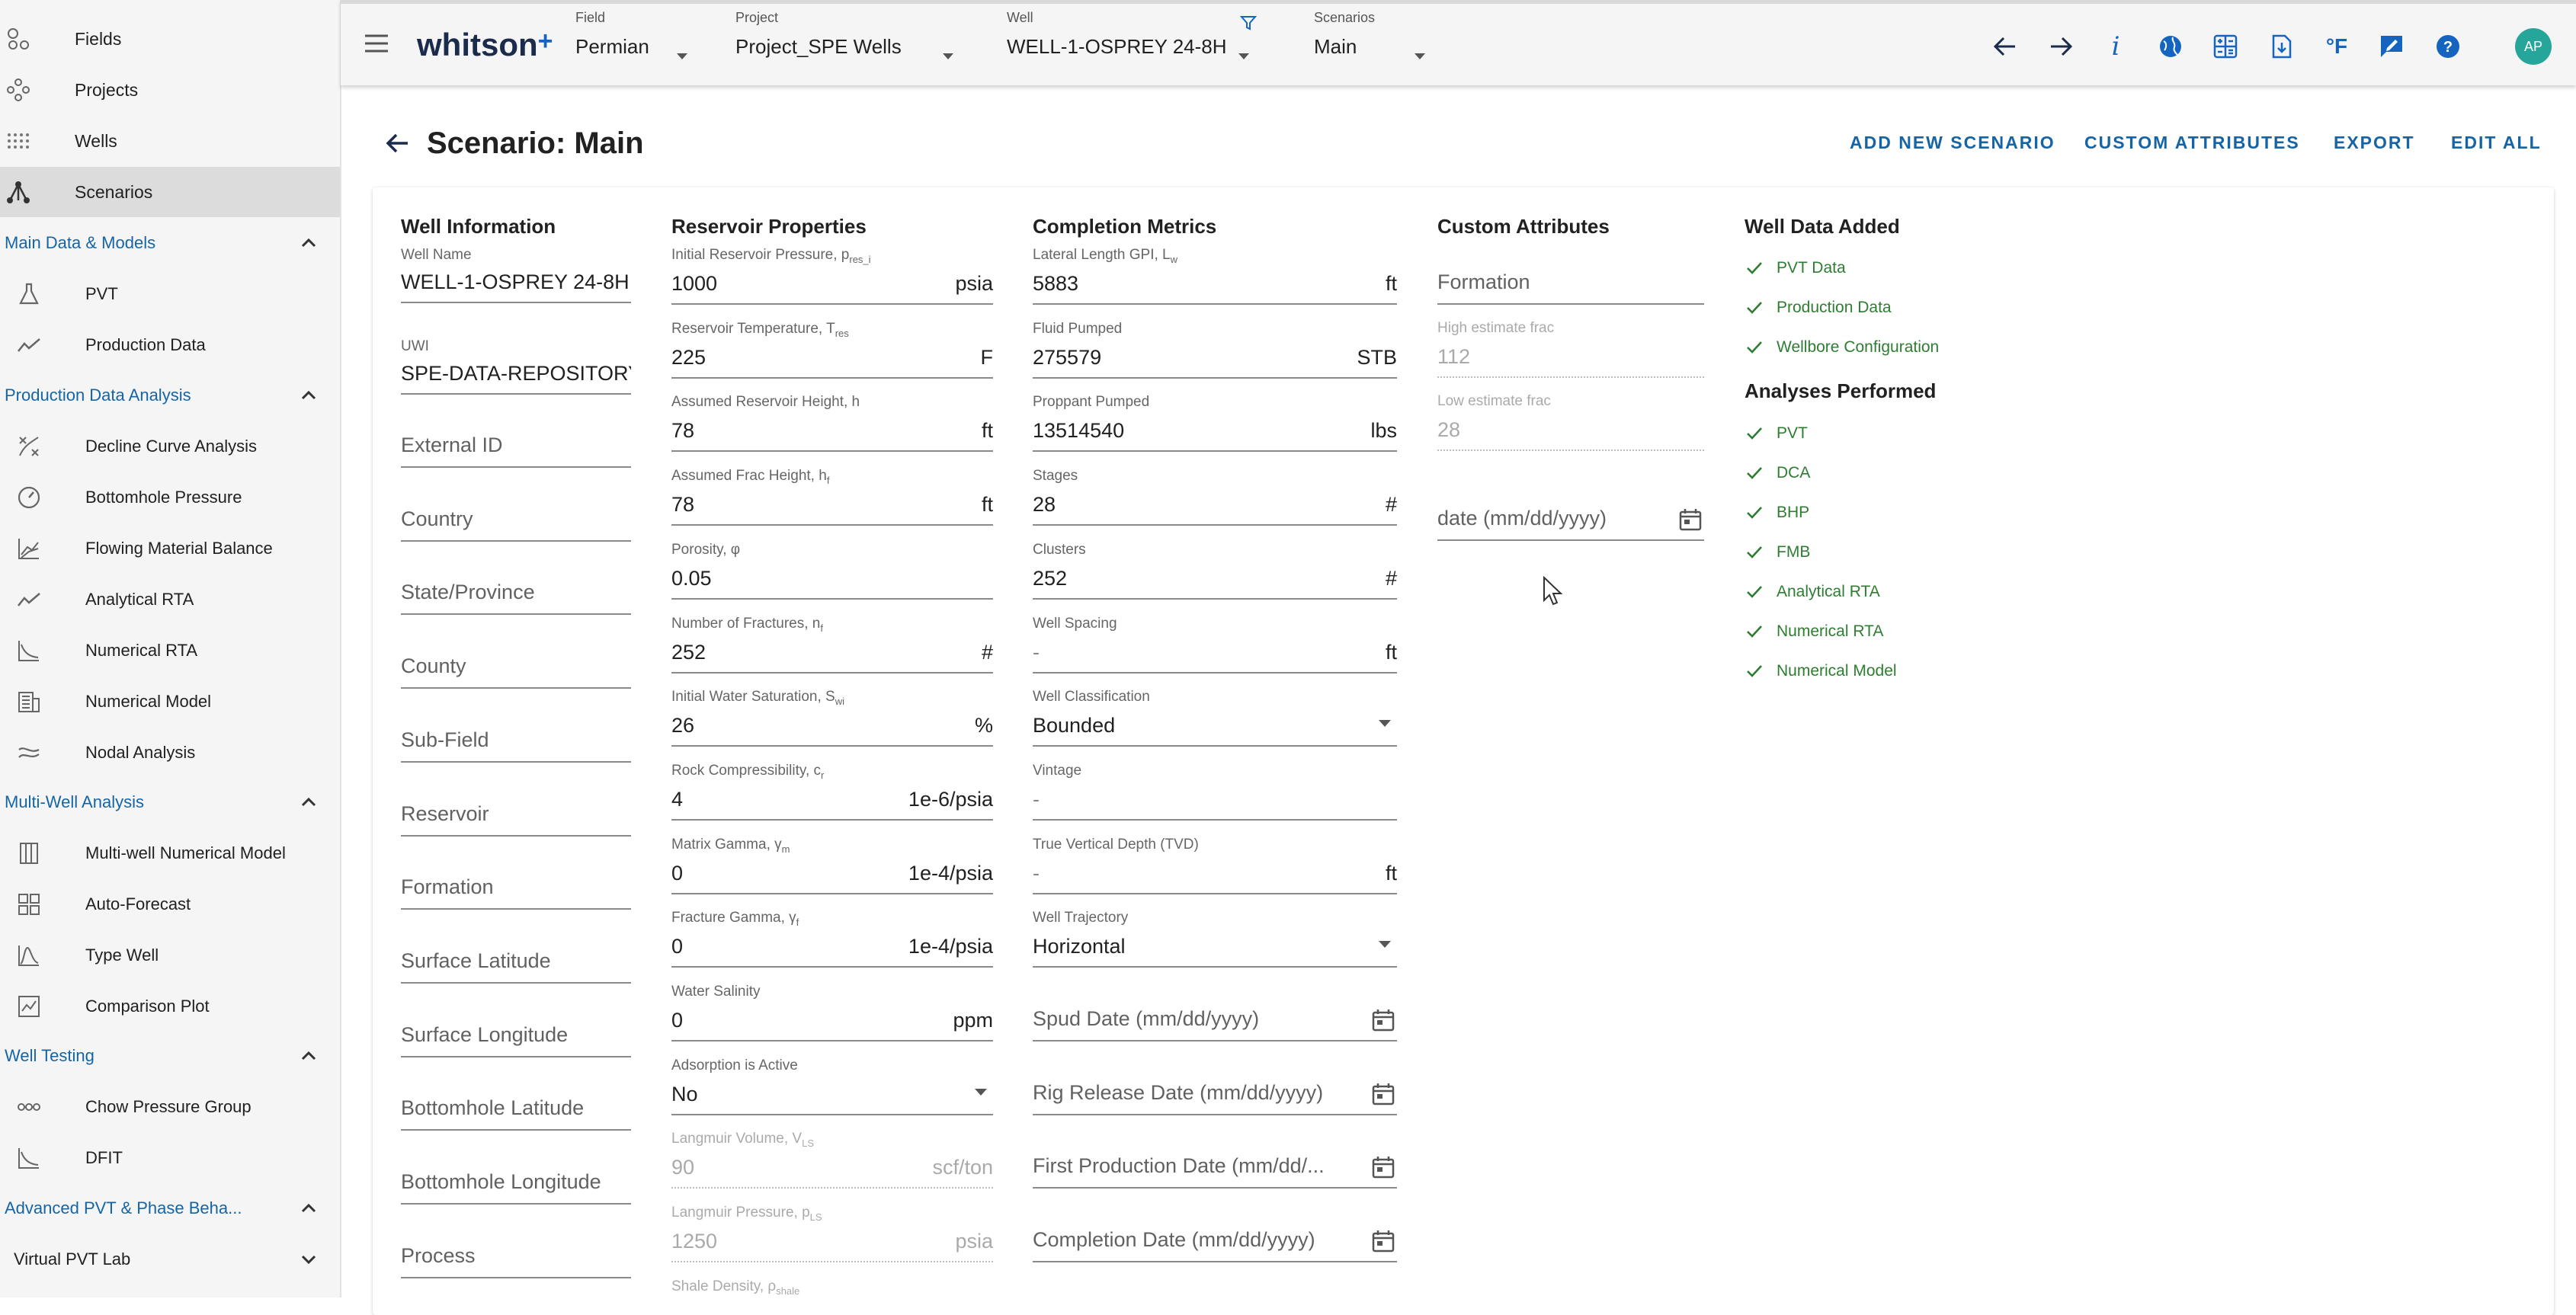 Image resolution: width=2576 pixels, height=1315 pixels. Describe the element at coordinates (2170, 46) in the screenshot. I see `globe-icon` at that location.